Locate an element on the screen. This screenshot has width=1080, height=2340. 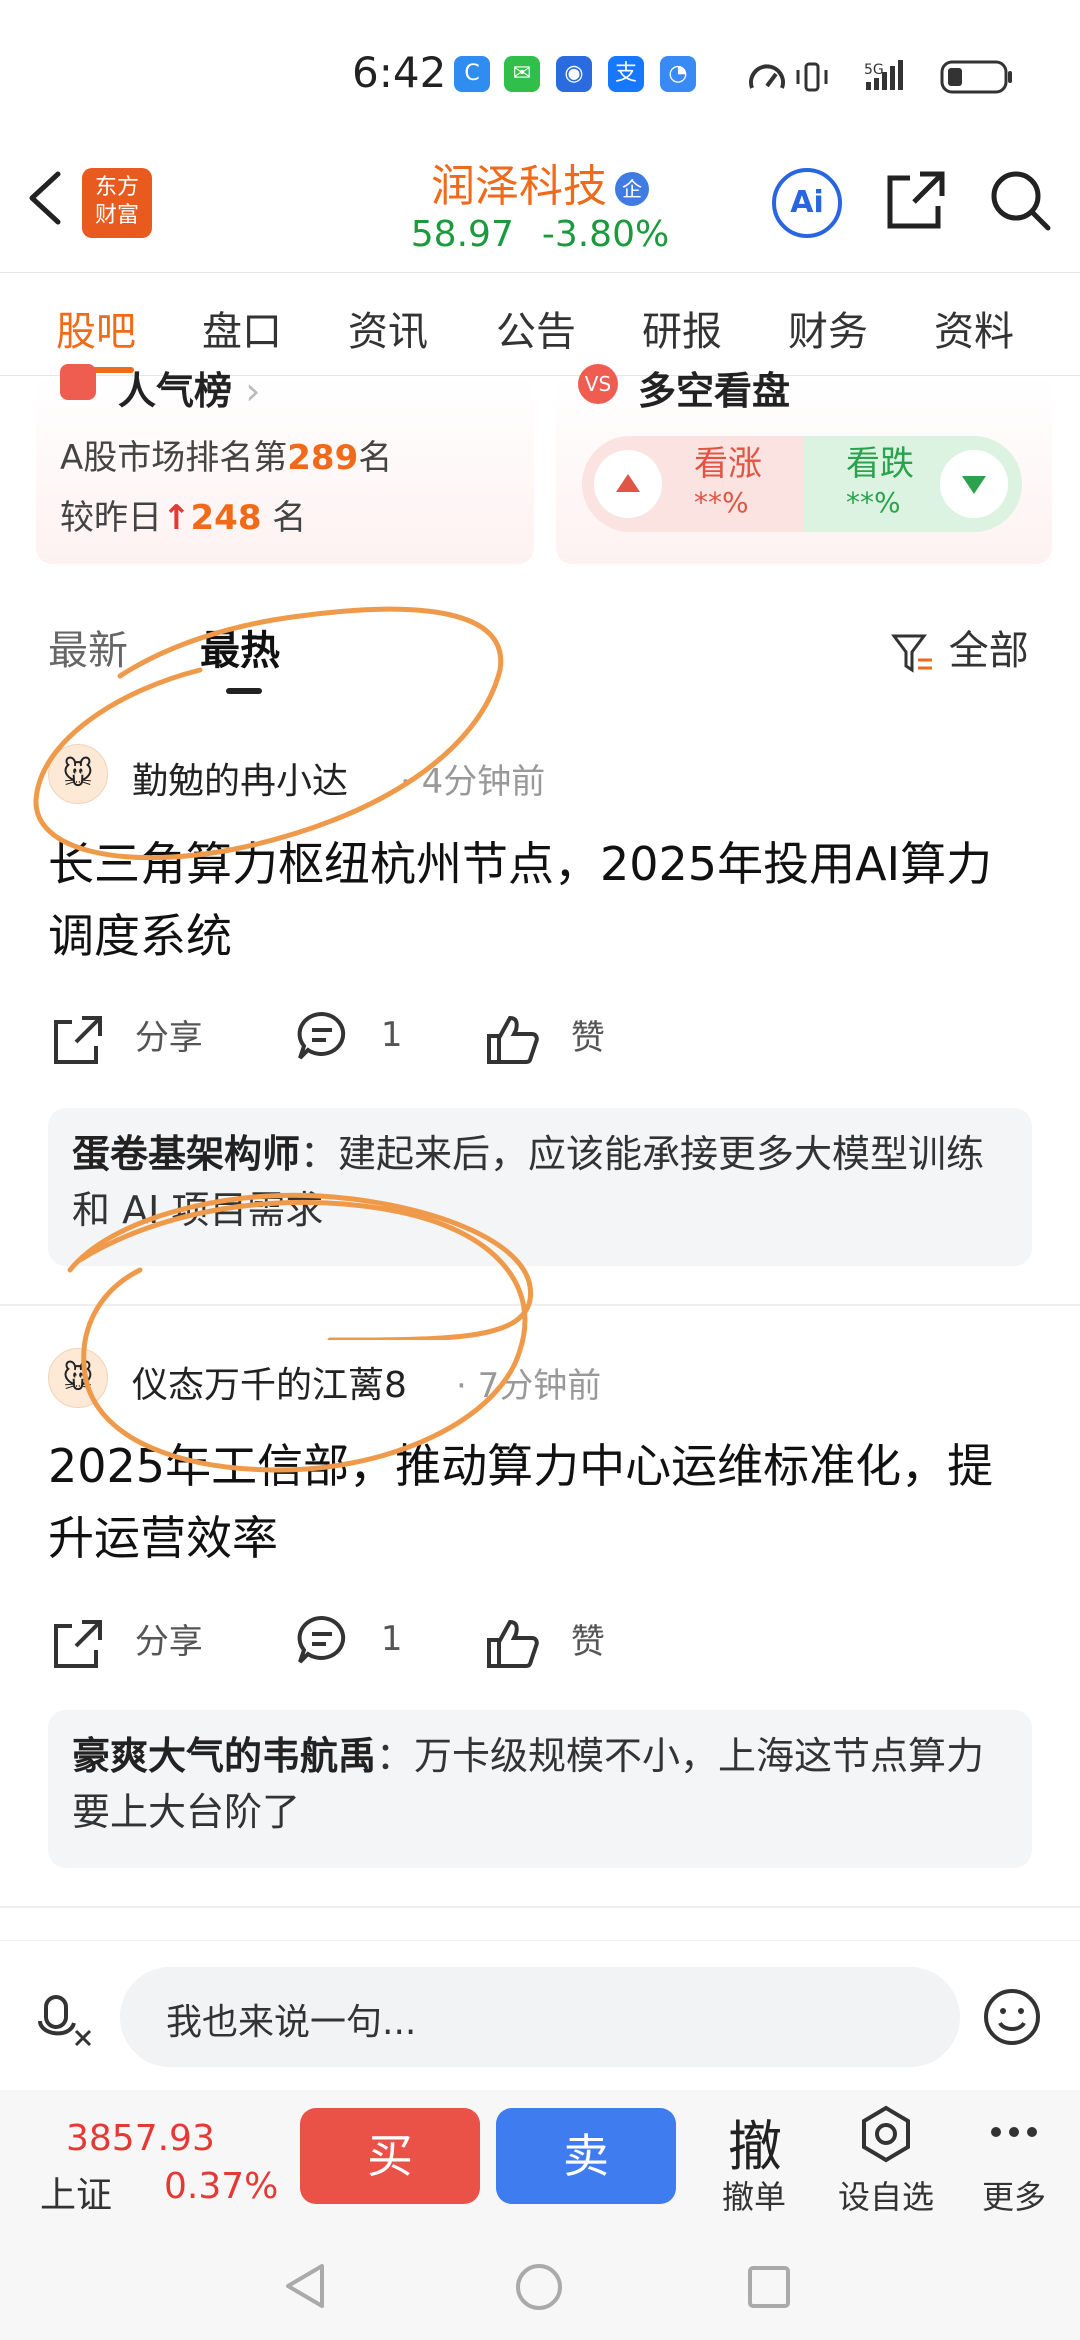
sentiment-title: 多空看盘 is located at coordinates (714, 391).